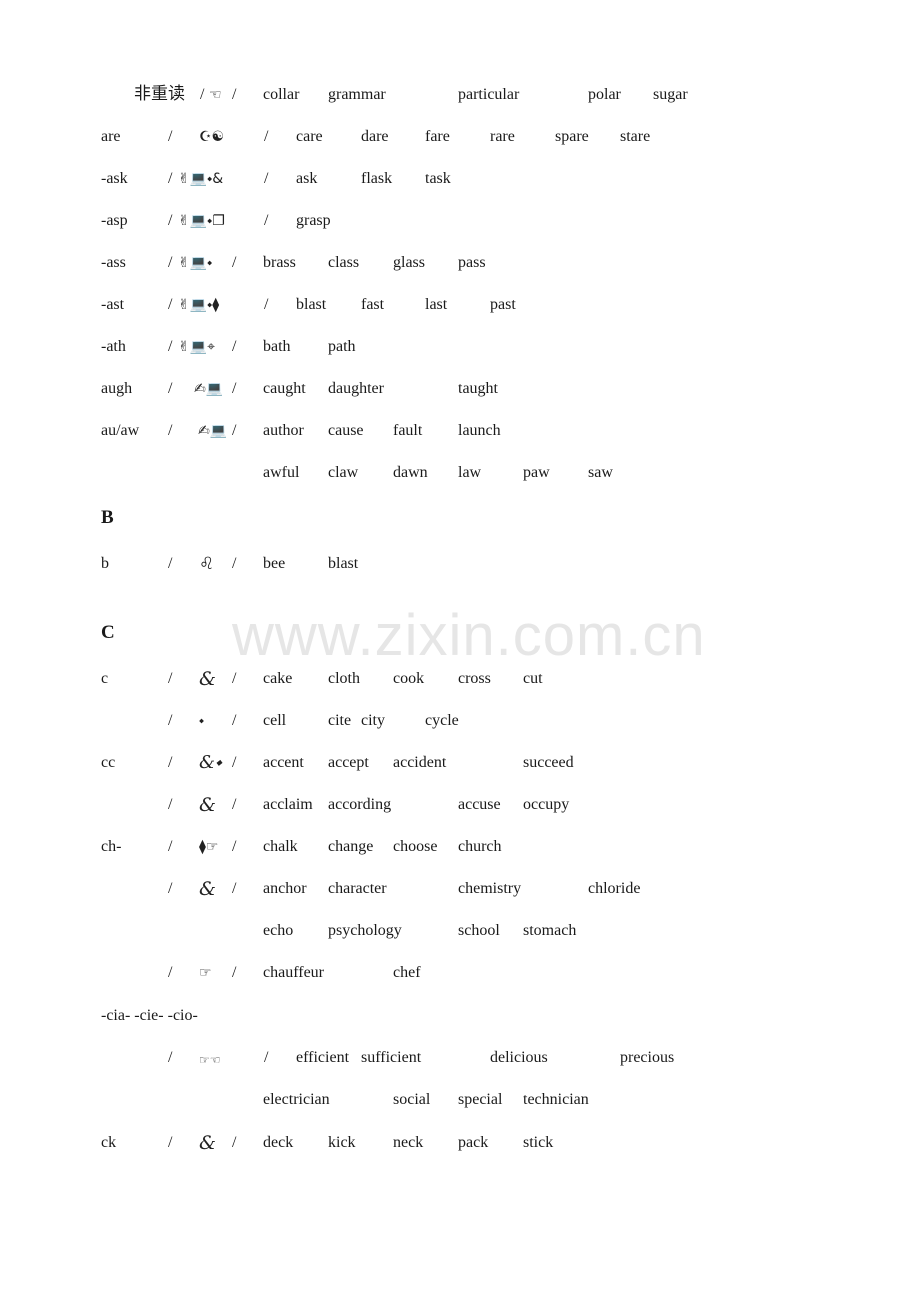 This screenshot has width=920, height=1302. I want to click on example-word: task, so click(438, 178).